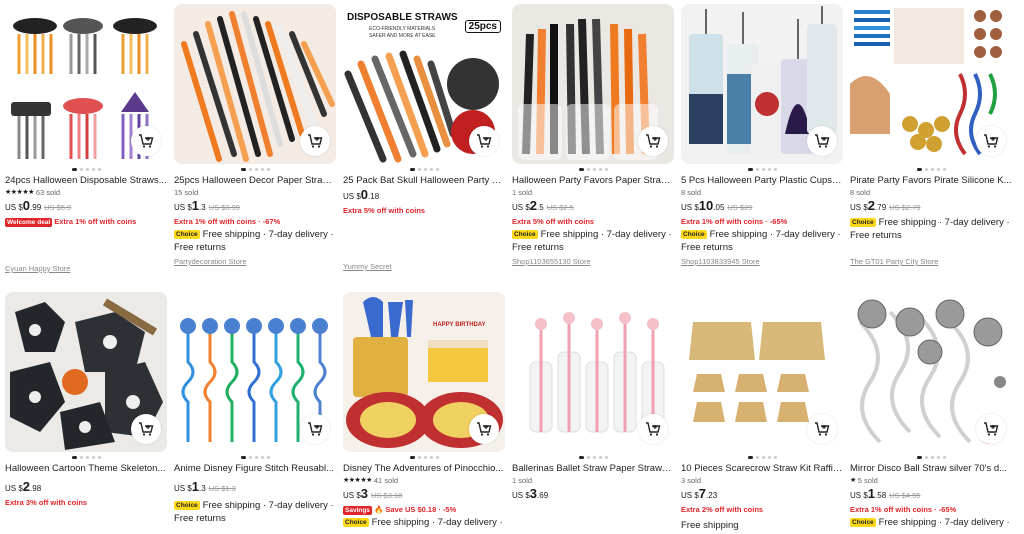 This screenshot has height=534, width=1024. What do you see at coordinates (424, 196) in the screenshot?
I see `price: US $0.18` at bounding box center [424, 196].